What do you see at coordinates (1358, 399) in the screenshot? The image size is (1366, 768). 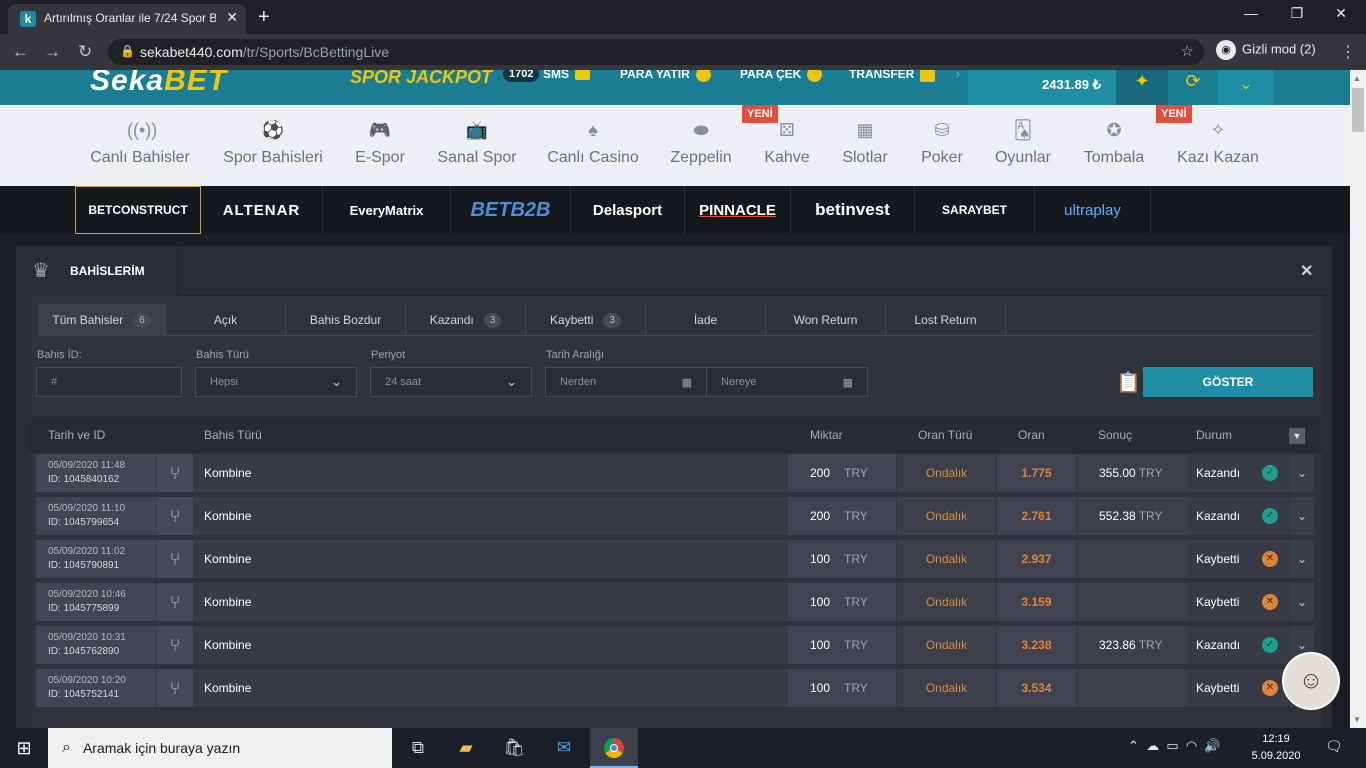 I see `page-scrollbar` at bounding box center [1358, 399].